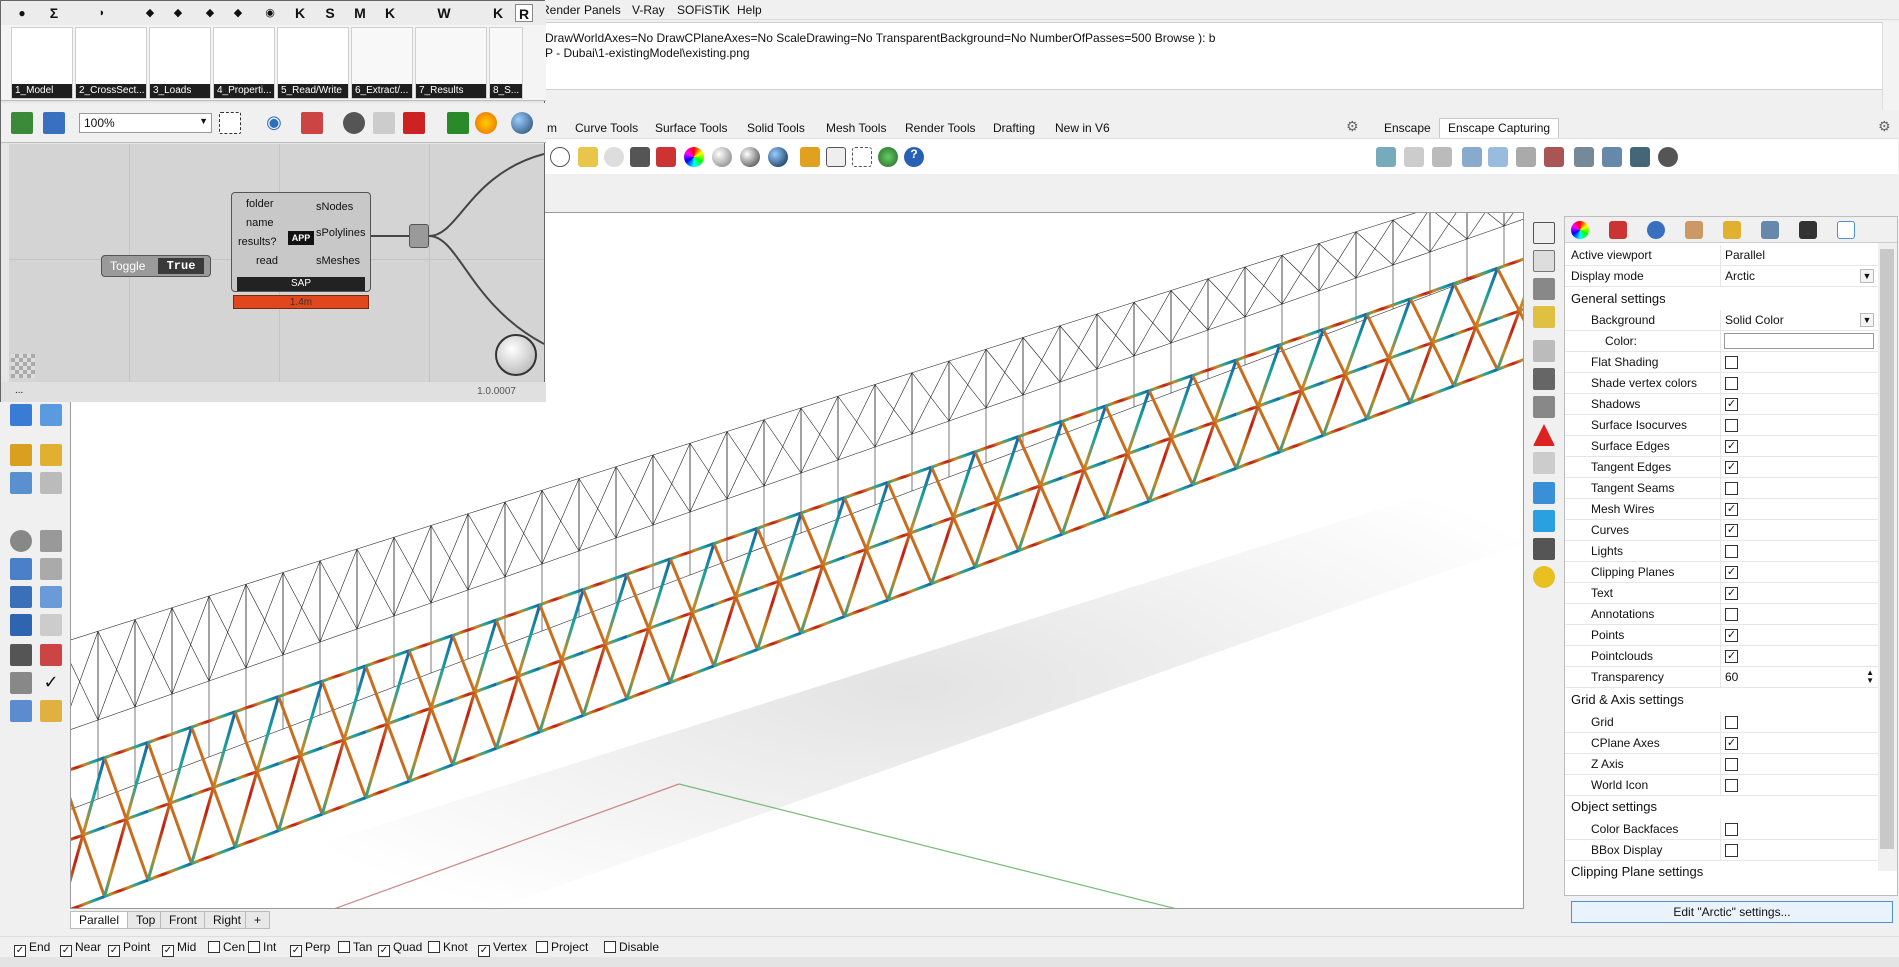  I want to click on menu-panels: Panels, so click(602, 10).